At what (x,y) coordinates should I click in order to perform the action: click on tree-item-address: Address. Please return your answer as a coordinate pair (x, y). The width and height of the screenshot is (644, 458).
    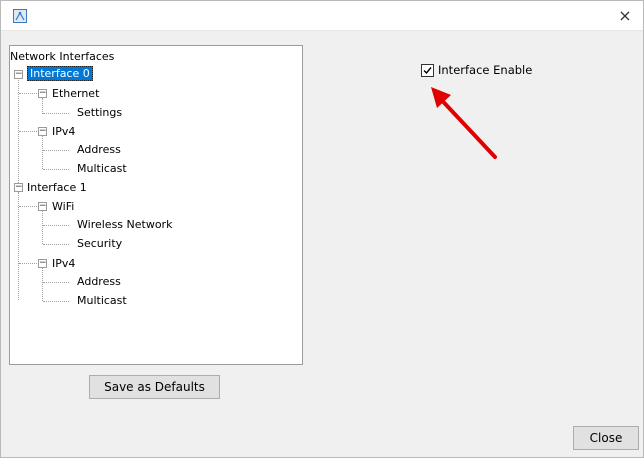
    Looking at the image, I should click on (99, 149).